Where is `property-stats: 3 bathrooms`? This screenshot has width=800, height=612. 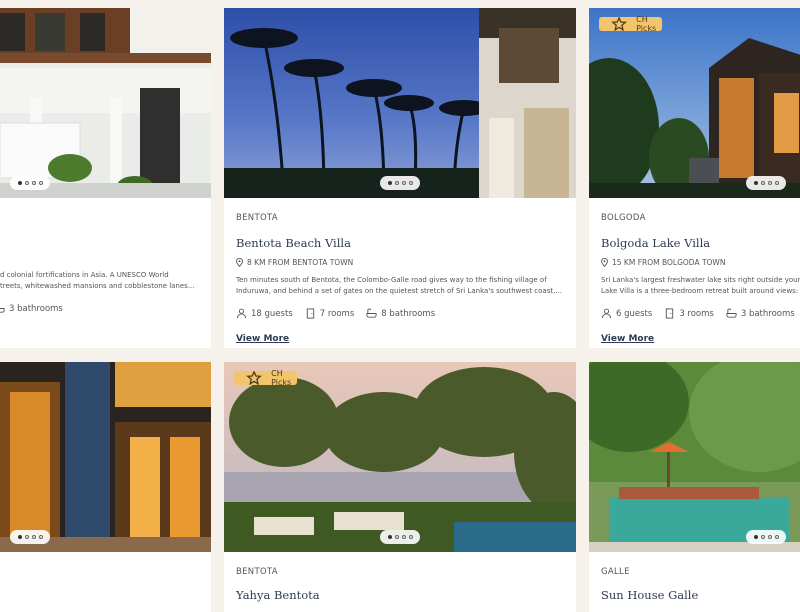 property-stats: 3 bathrooms is located at coordinates (100, 308).